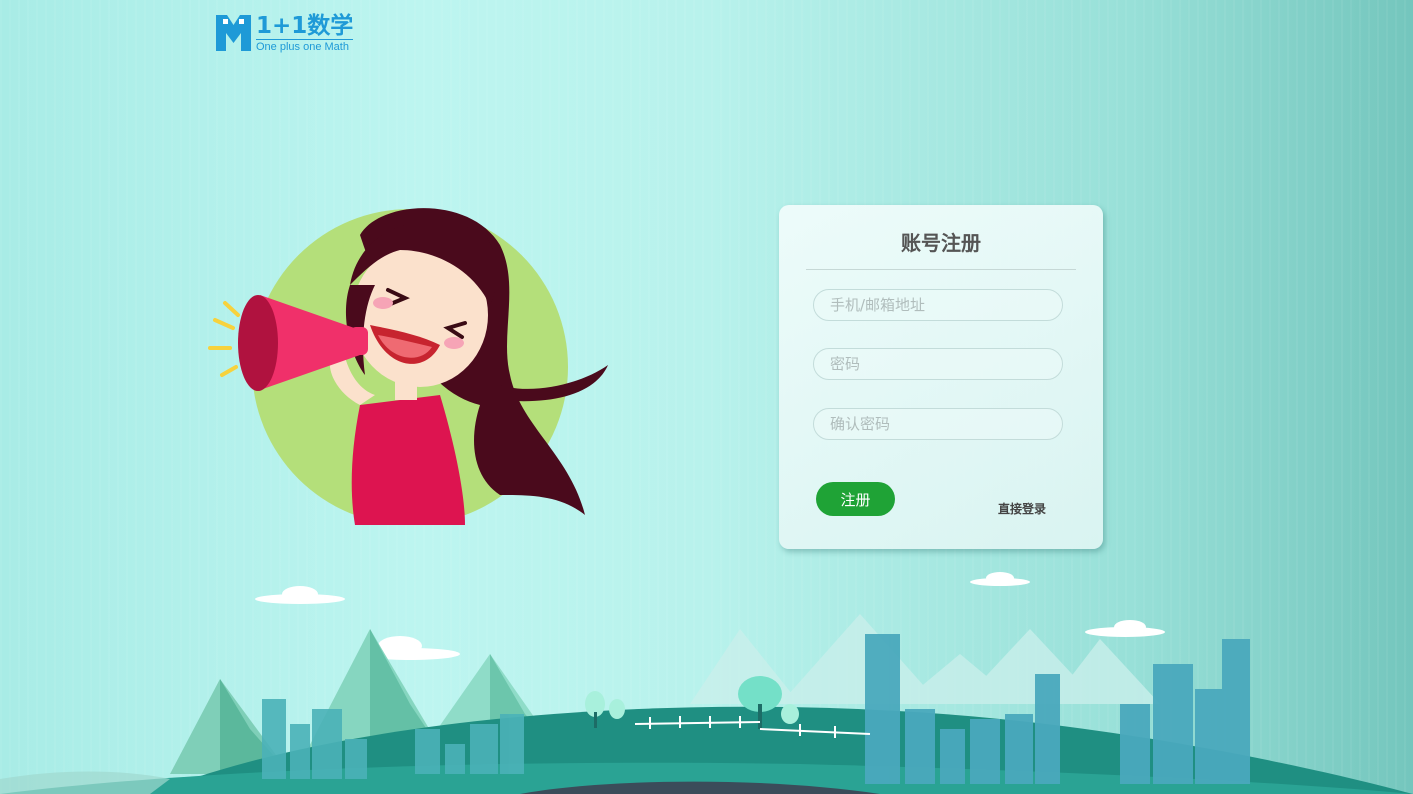  I want to click on logo-title: 1+1数学, so click(305, 26).